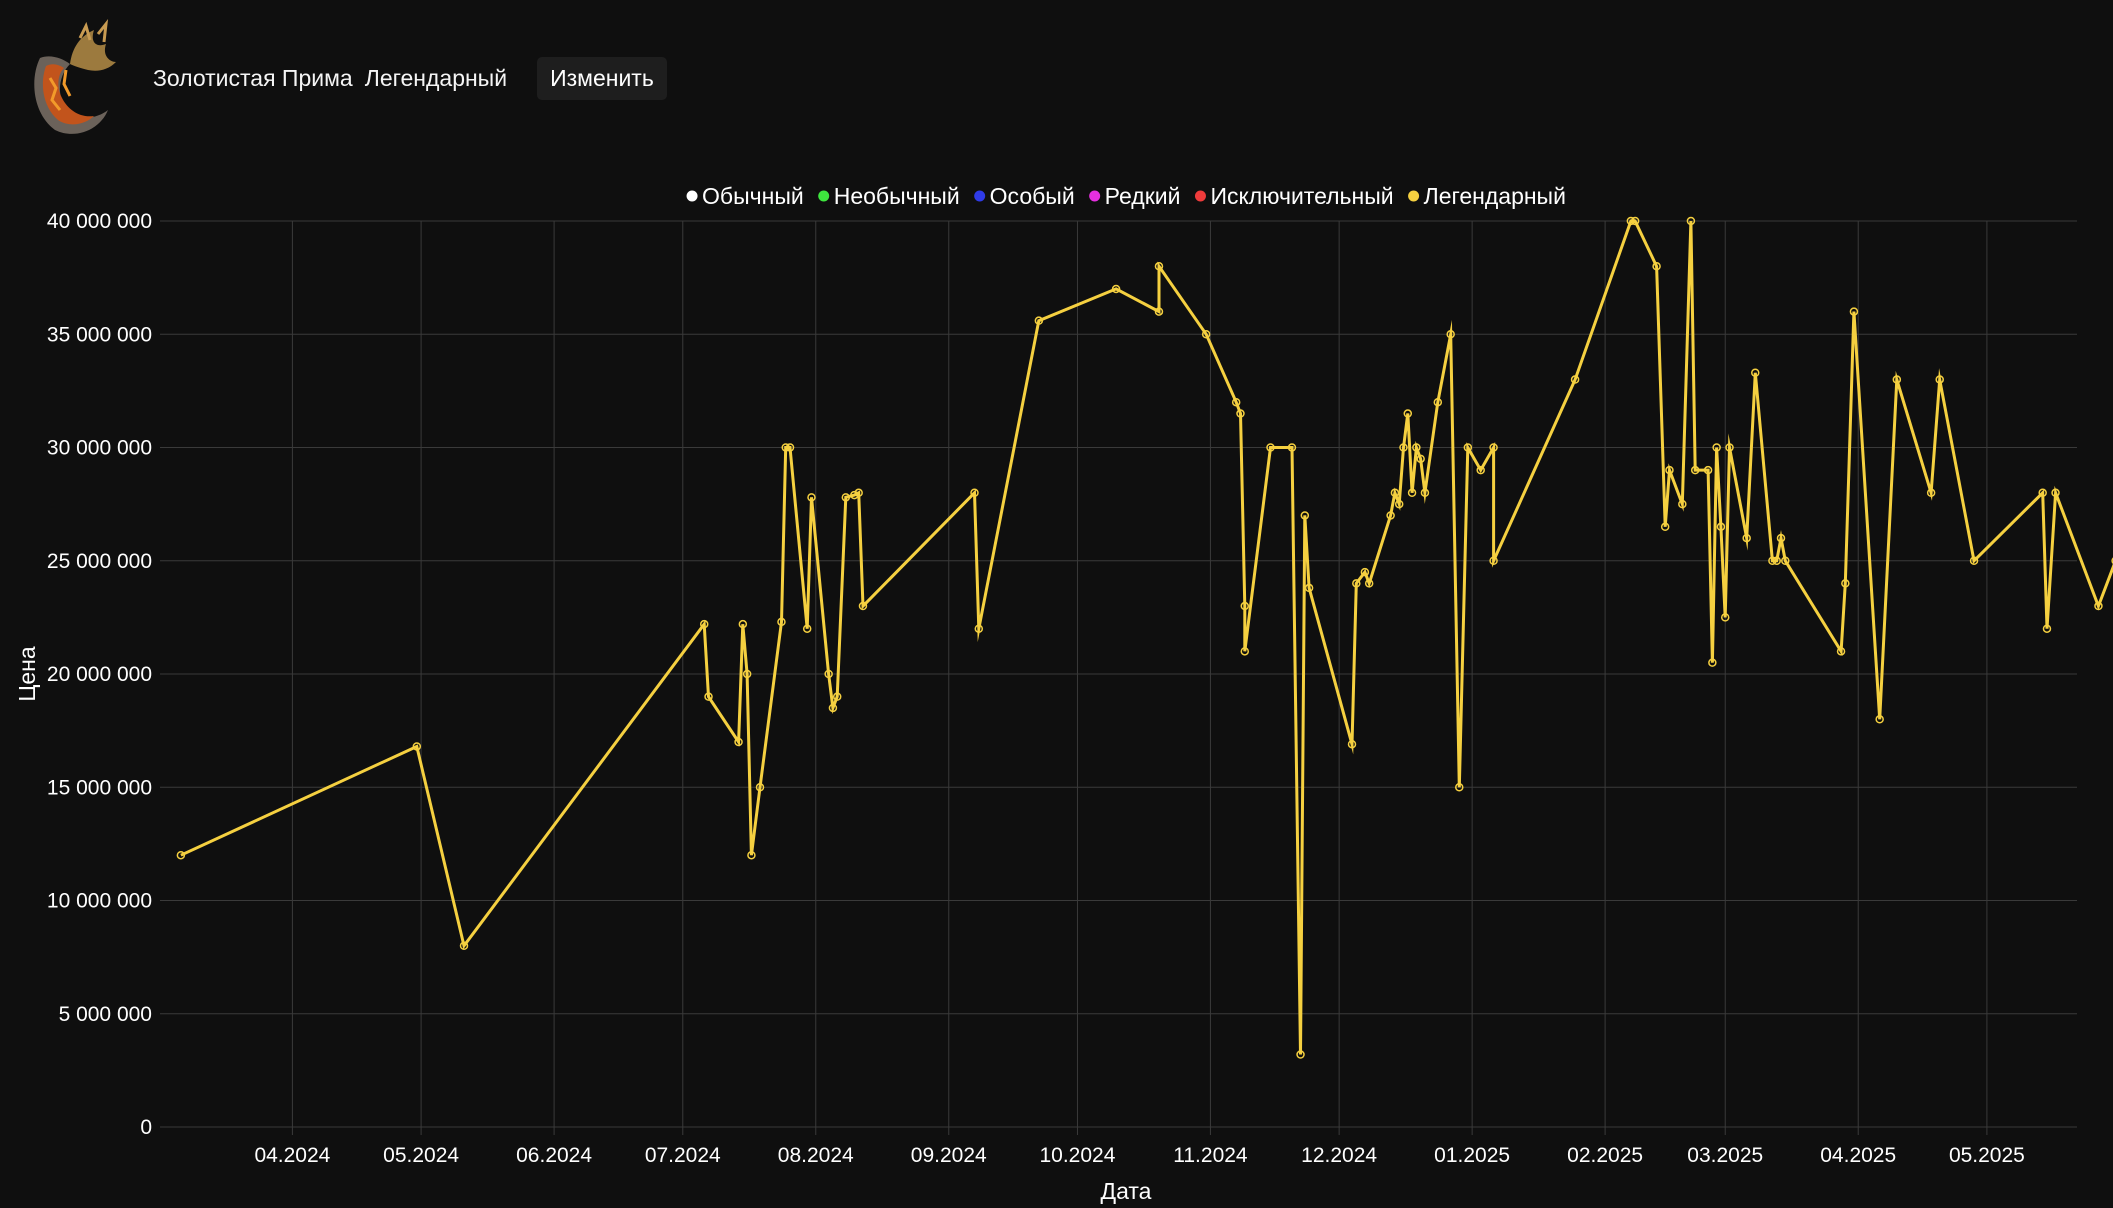 Image resolution: width=2113 pixels, height=1208 pixels. What do you see at coordinates (1858, 1155) in the screenshot?
I see `x-tick-label: 04.2025` at bounding box center [1858, 1155].